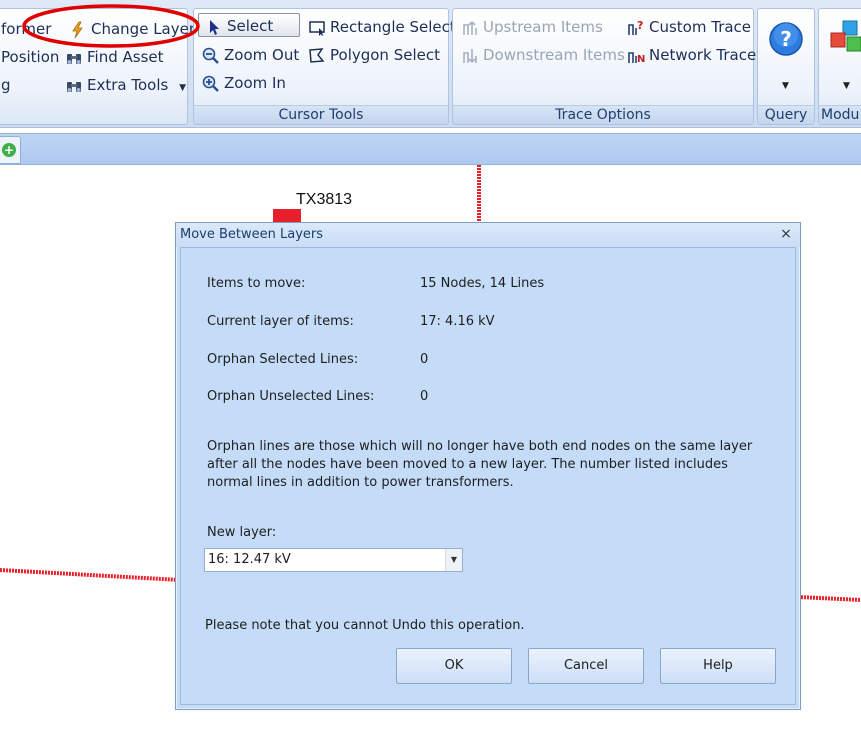  What do you see at coordinates (454, 666) in the screenshot?
I see `ok-button: OK` at bounding box center [454, 666].